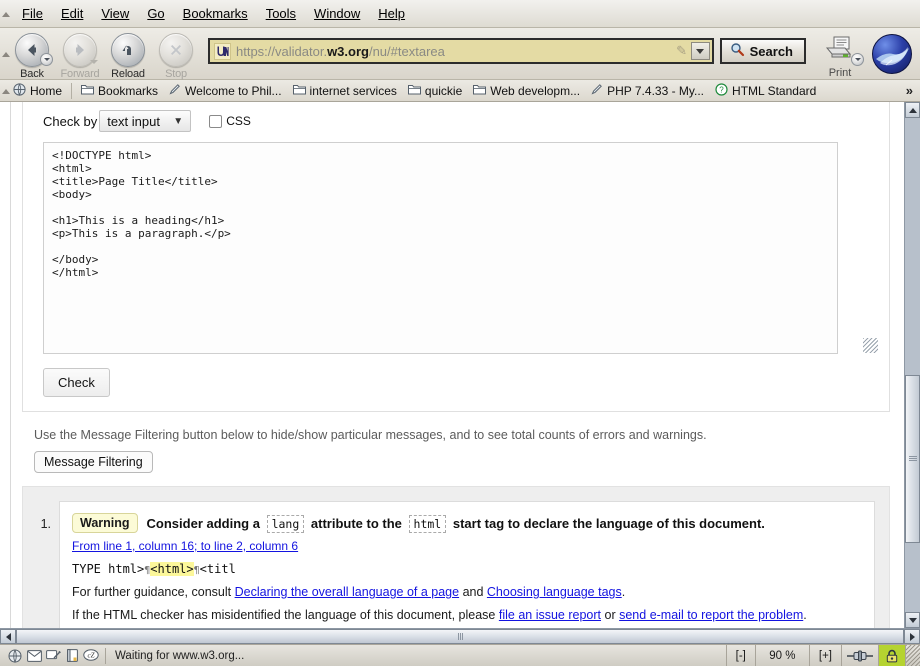 This screenshot has width=920, height=666. I want to click on horizontal-scrollbar, so click(460, 636).